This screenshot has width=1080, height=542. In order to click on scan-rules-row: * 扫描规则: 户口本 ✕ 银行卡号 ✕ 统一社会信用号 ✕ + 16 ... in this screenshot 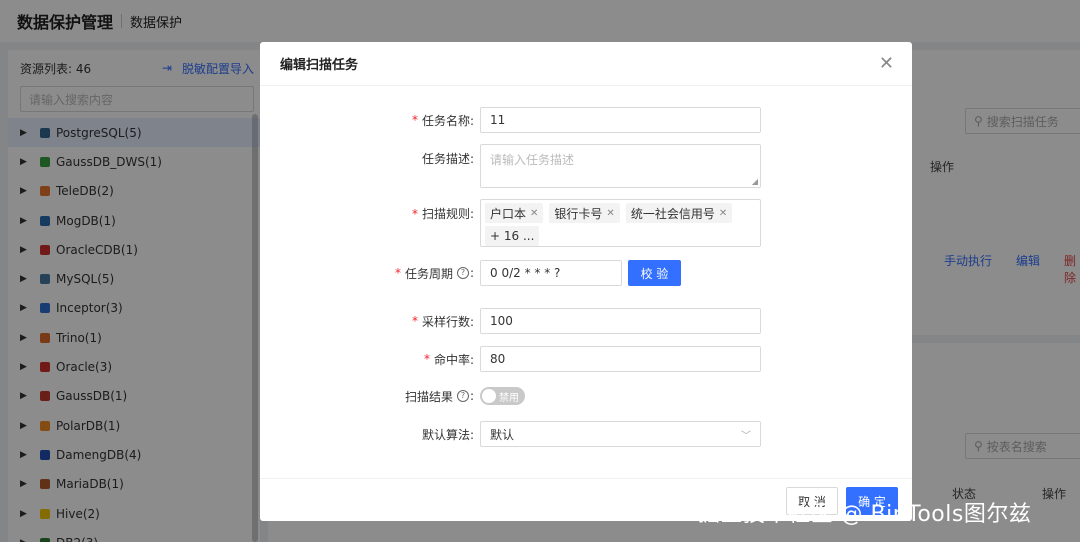, I will do `click(586, 223)`.